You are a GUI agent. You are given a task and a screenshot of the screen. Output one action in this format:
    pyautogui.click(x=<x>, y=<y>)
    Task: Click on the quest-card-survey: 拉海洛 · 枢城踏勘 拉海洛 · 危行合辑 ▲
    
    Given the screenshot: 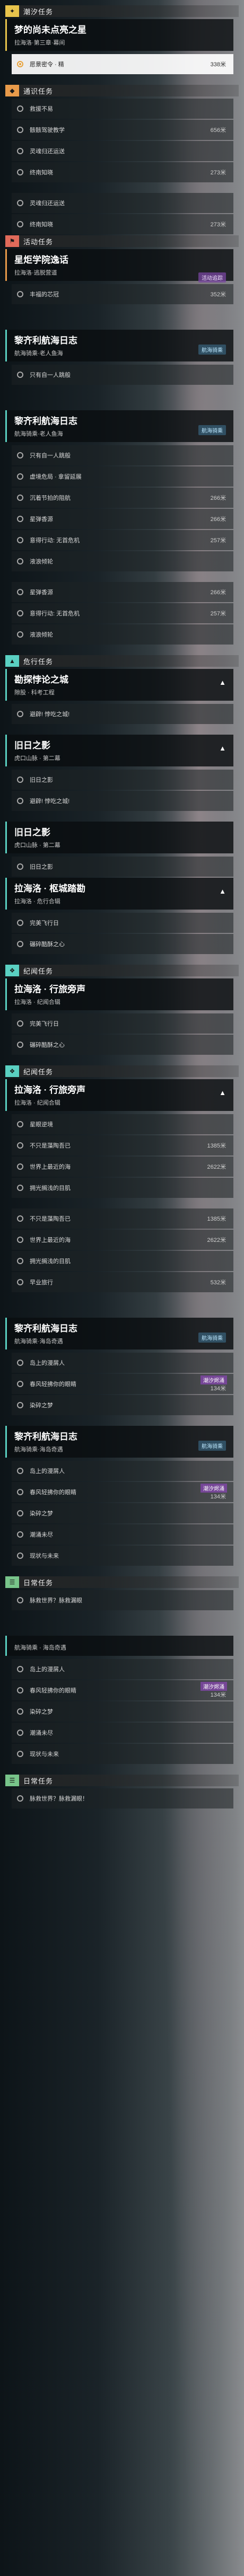 What is the action you would take?
    pyautogui.click(x=119, y=894)
    